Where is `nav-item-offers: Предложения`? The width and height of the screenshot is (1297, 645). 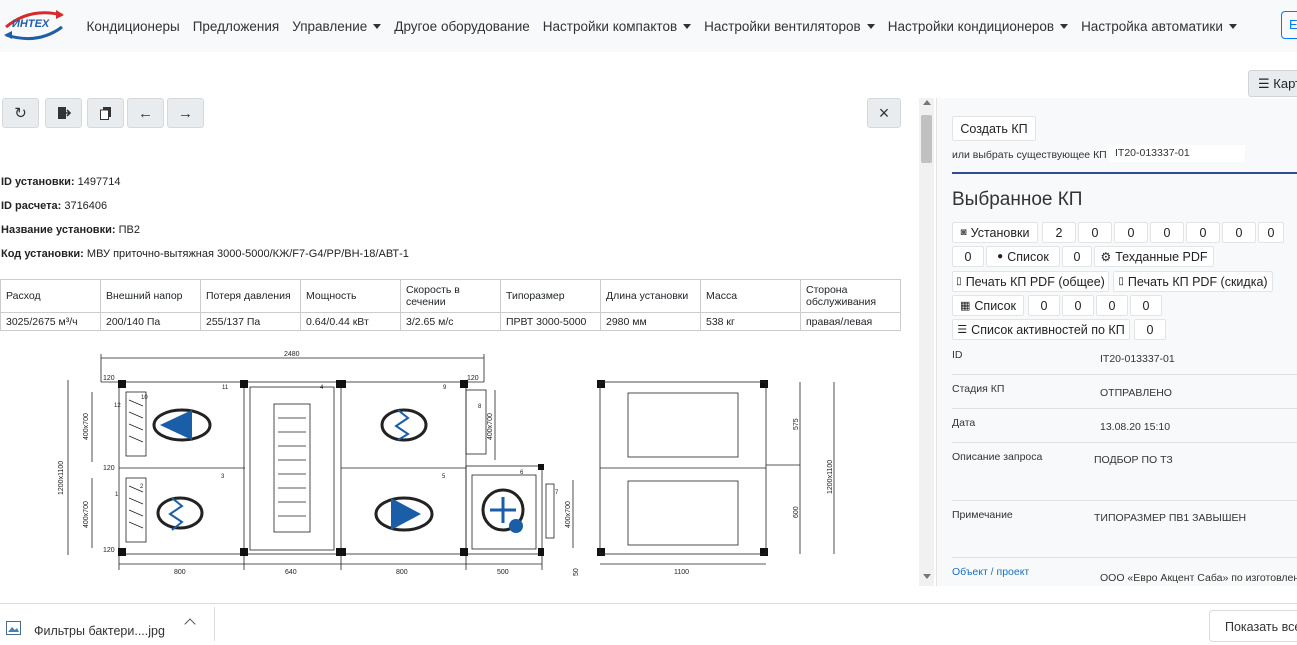 nav-item-offers: Предложения is located at coordinates (236, 26).